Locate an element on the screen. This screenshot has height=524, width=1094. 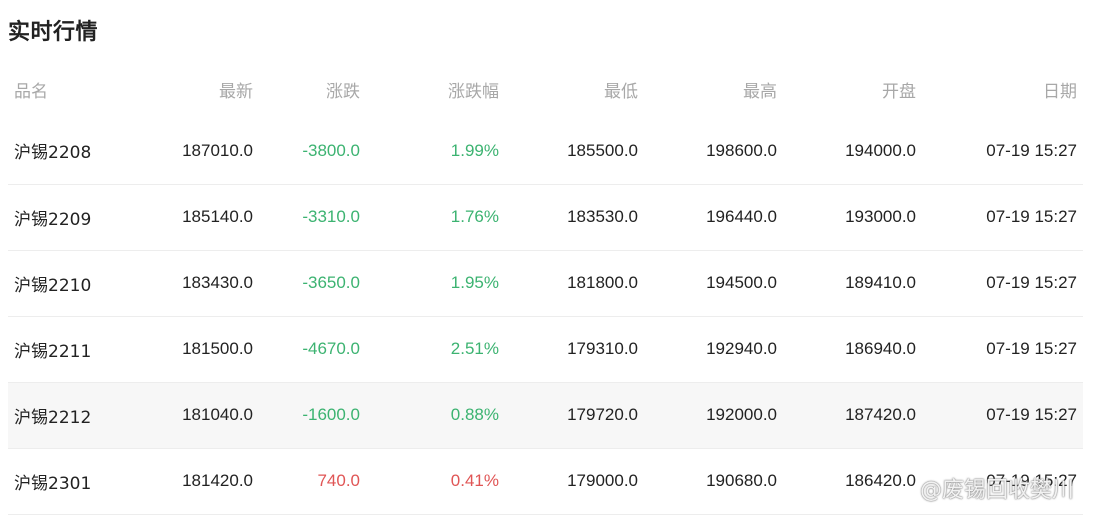
col-header-name: 品名 is located at coordinates (31, 91).